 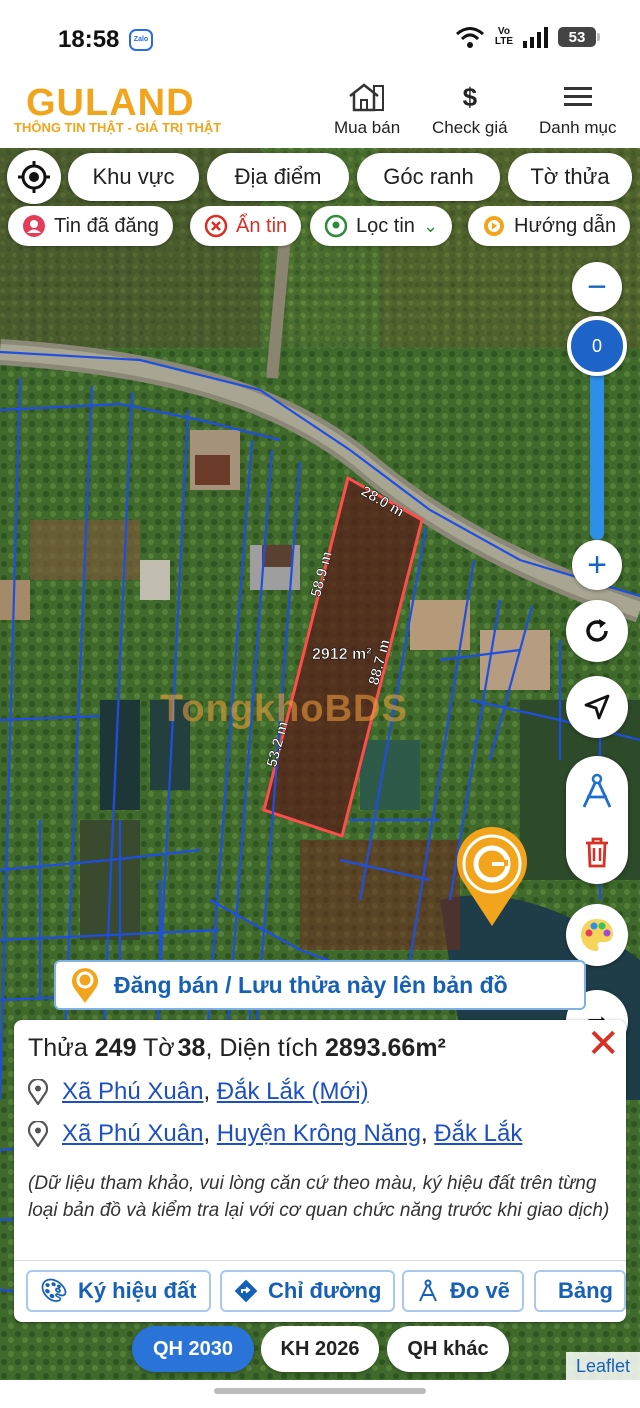 I want to click on nav-danh-muc: Danh mục, so click(x=577, y=110).